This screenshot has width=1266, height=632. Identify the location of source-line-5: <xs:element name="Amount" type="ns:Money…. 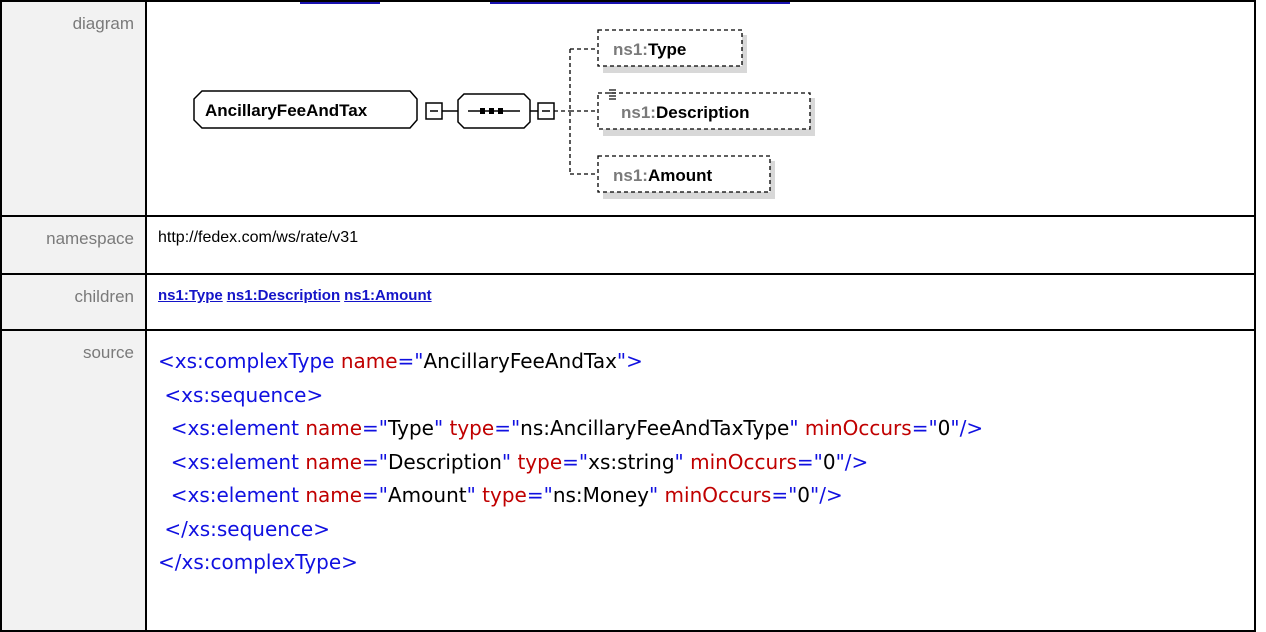
(506, 495).